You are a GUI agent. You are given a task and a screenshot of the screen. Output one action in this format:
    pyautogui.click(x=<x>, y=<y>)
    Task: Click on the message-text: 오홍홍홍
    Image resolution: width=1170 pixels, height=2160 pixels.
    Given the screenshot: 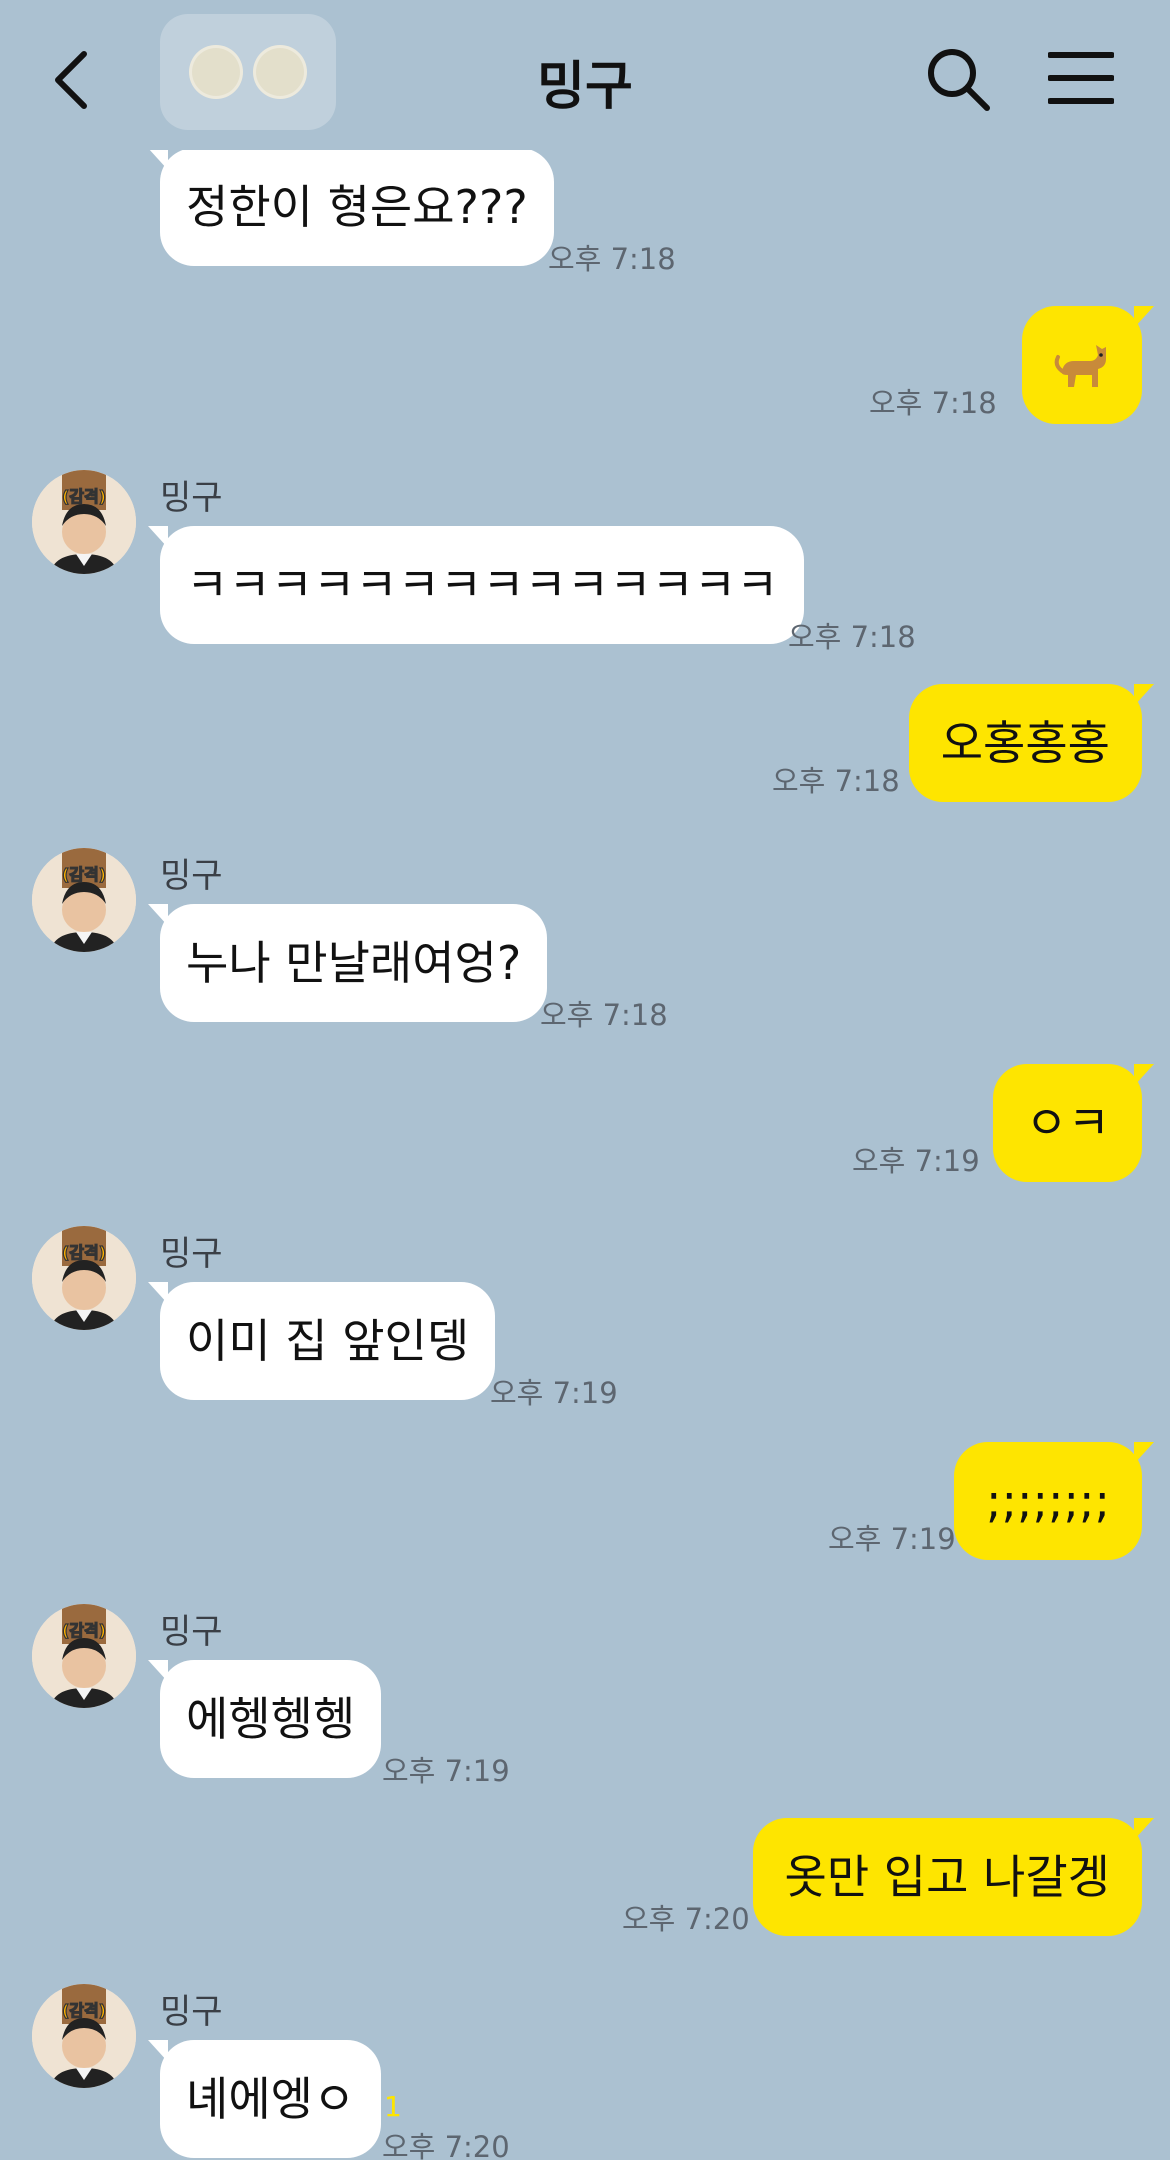 What is the action you would take?
    pyautogui.click(x=1025, y=743)
    